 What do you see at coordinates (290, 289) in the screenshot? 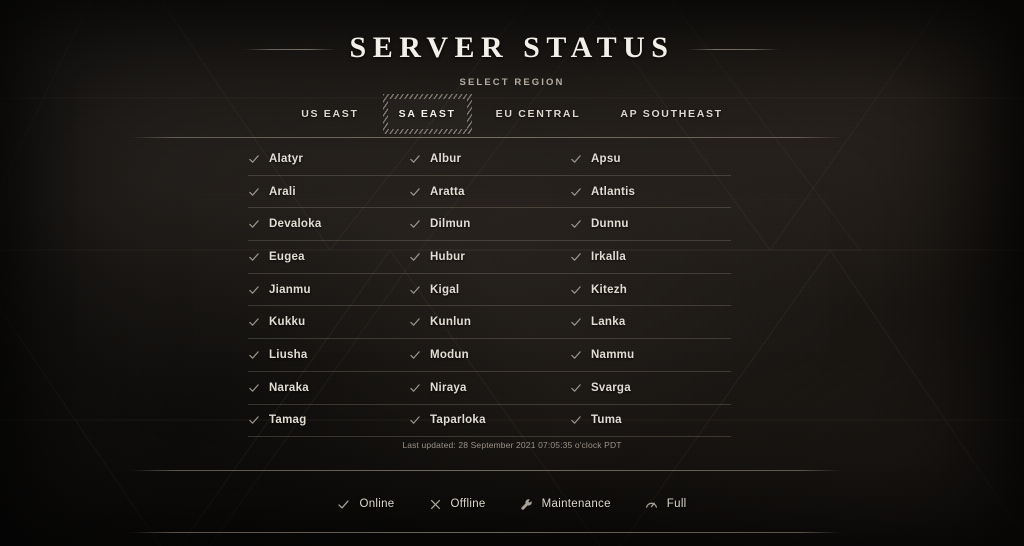
I see `server-name: Jianmu` at bounding box center [290, 289].